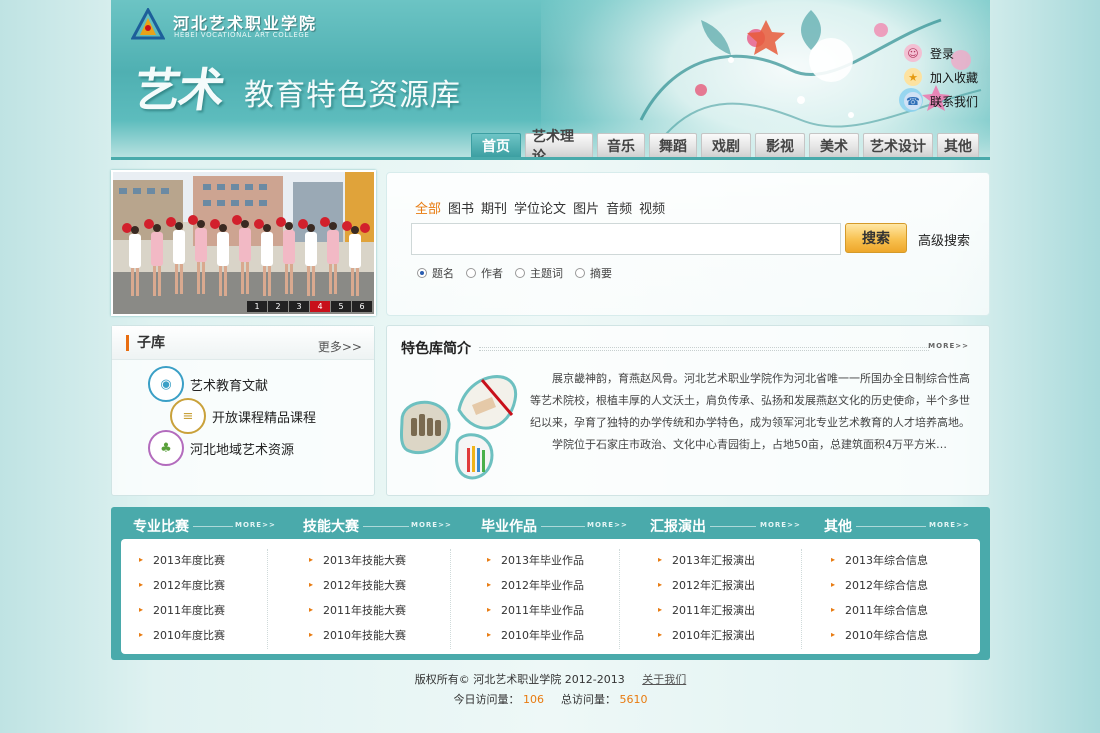 Image resolution: width=1100 pixels, height=733 pixels. I want to click on list-item: ▸ 2011年技能大赛, so click(357, 609).